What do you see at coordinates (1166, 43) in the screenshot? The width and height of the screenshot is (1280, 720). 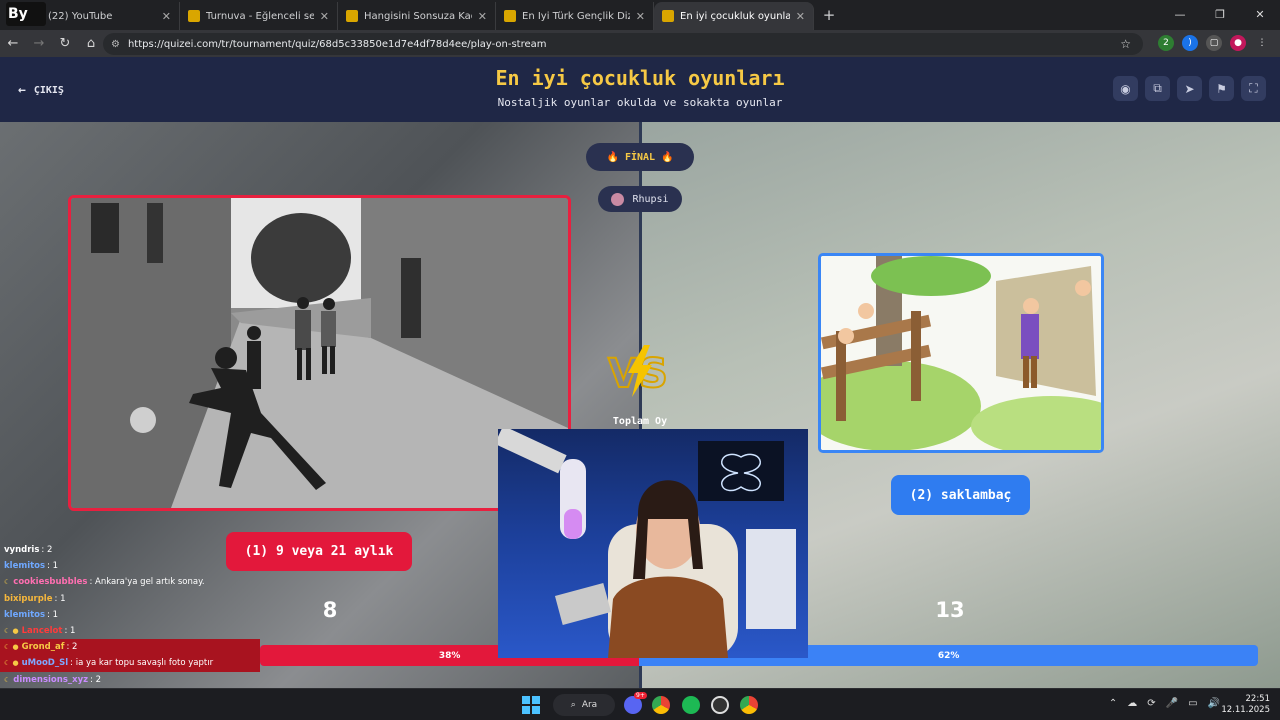 I see `extension-shield-icon: 2` at bounding box center [1166, 43].